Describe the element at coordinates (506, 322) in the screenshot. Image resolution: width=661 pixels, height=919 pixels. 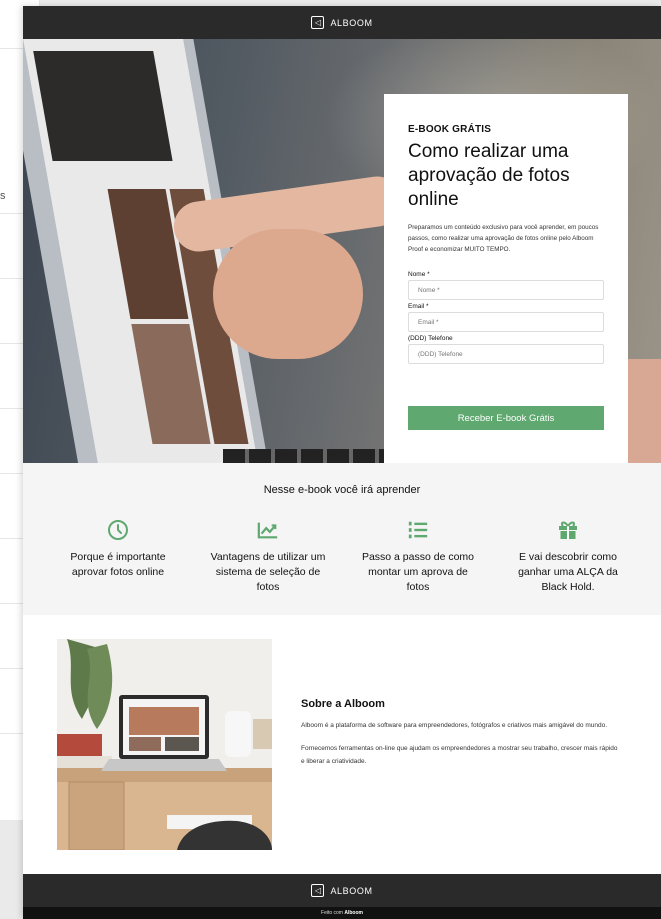
I see `email-input` at that location.